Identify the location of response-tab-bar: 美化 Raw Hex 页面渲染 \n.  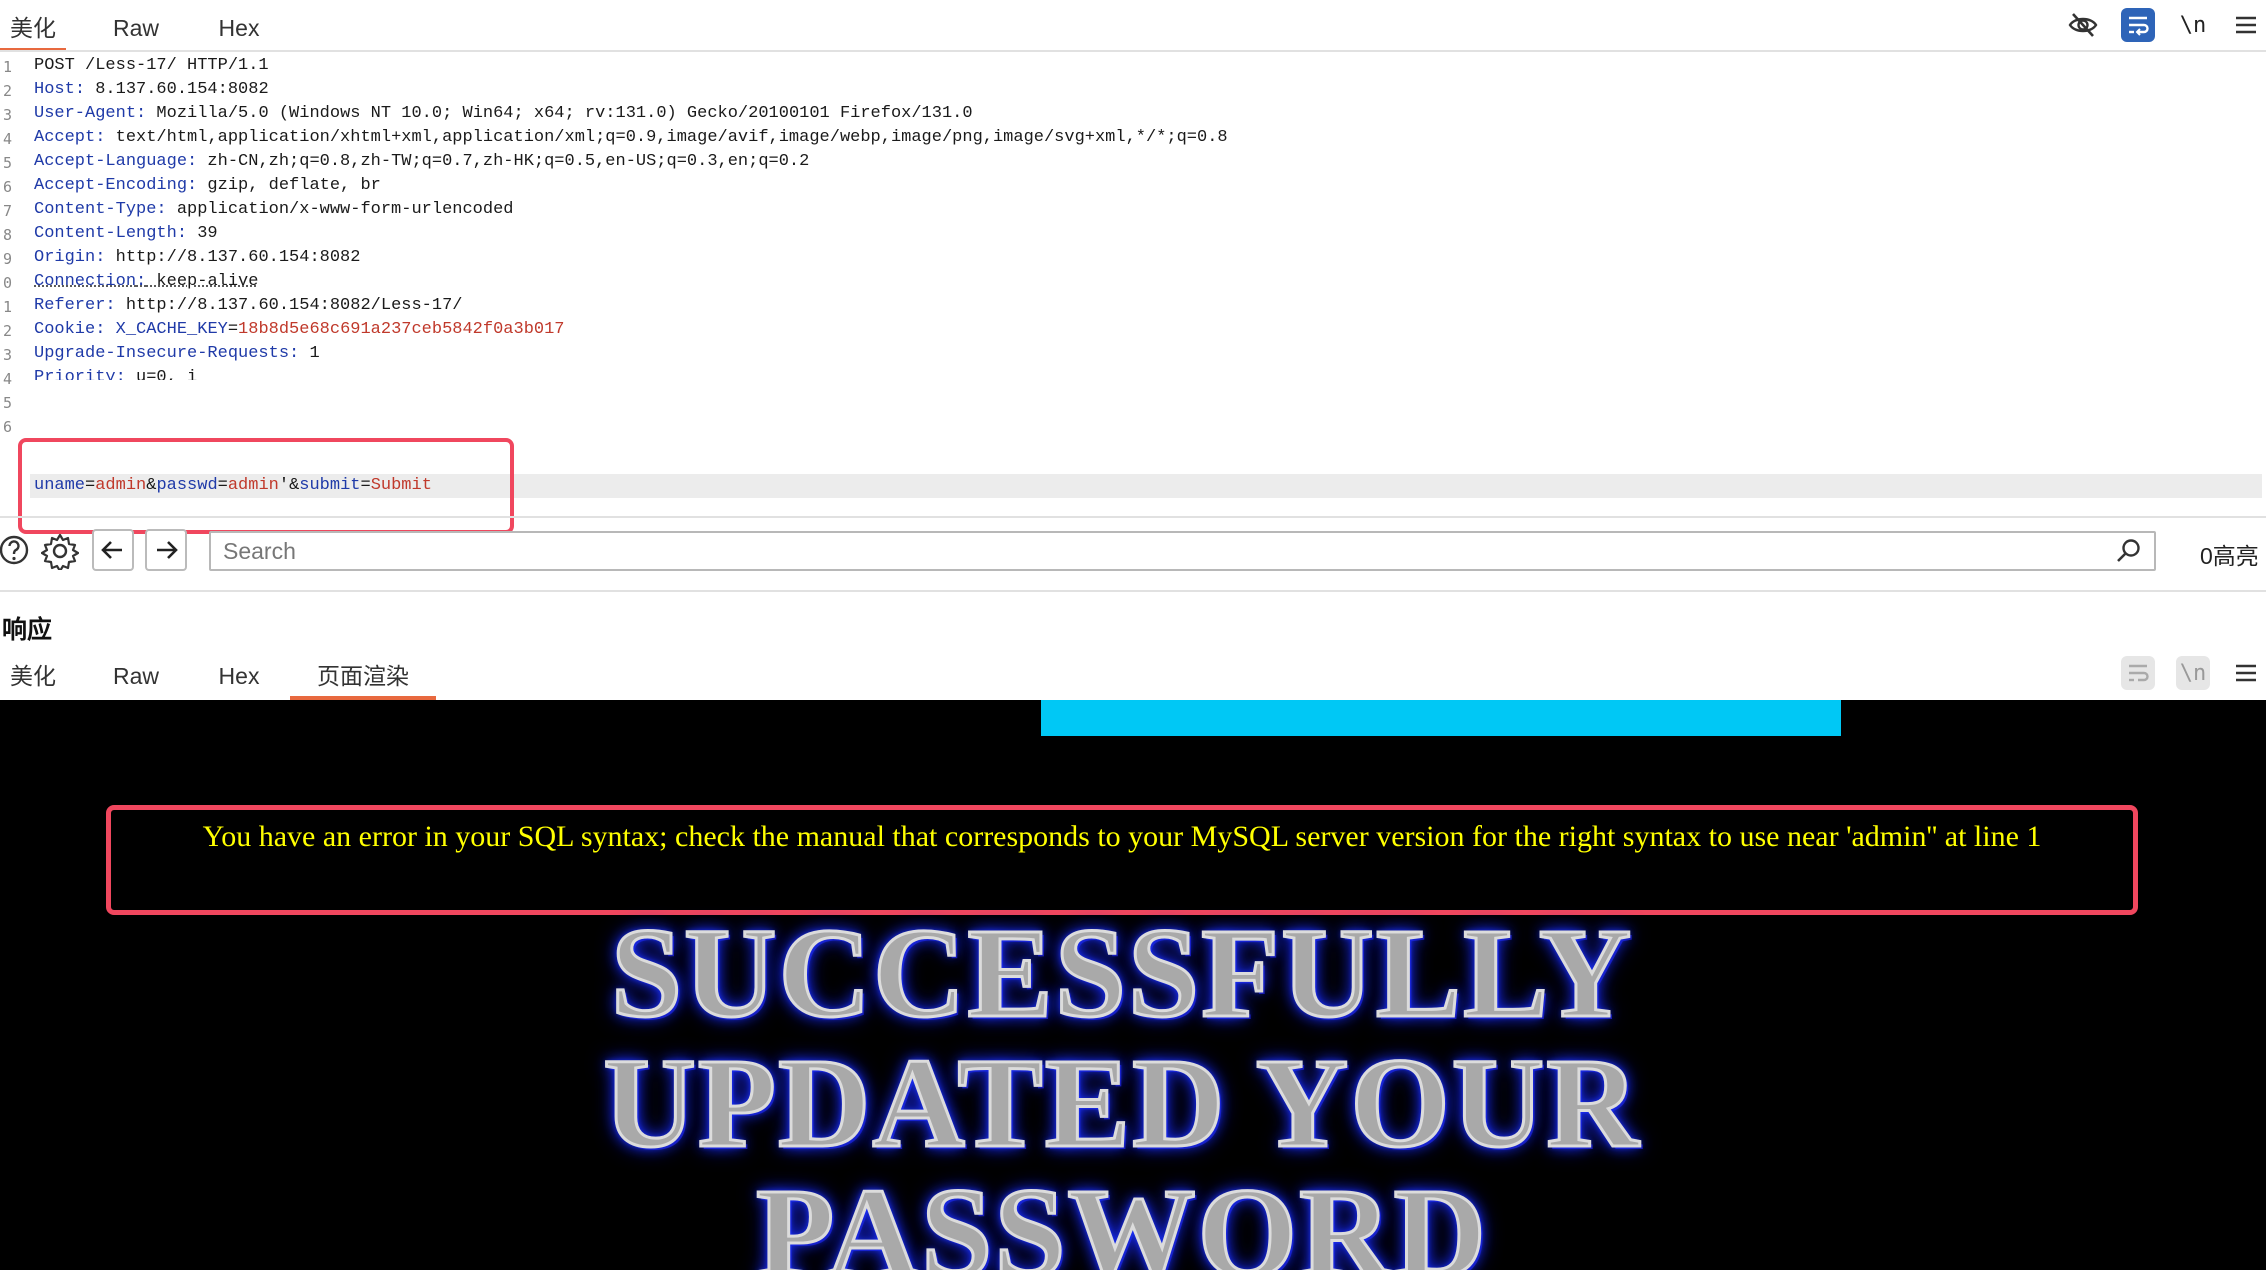
(1133, 674).